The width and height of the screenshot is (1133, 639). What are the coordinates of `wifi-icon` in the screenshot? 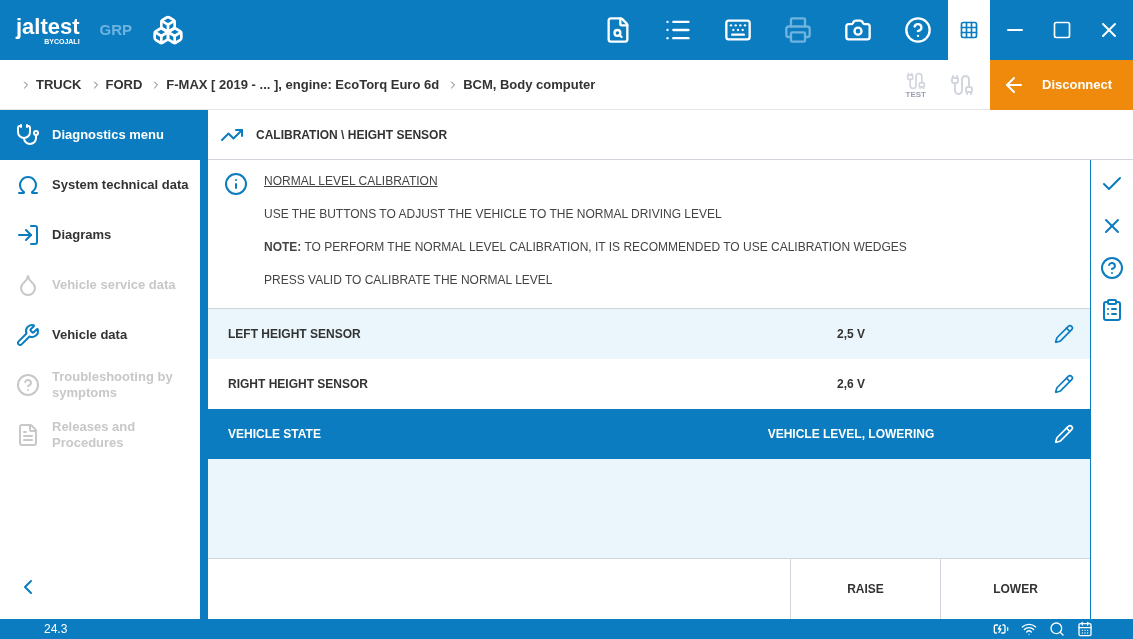 It's located at (1029, 629).